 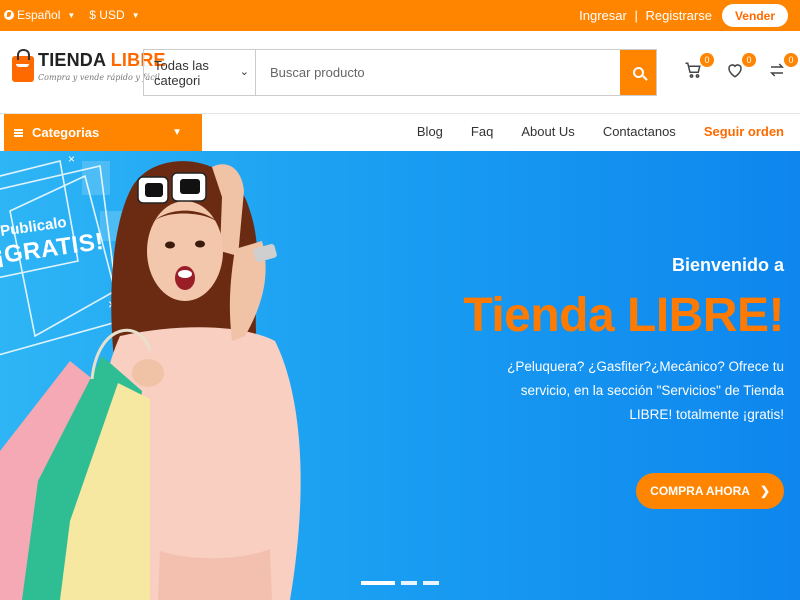 I want to click on sell-button: Vender, so click(x=754, y=15).